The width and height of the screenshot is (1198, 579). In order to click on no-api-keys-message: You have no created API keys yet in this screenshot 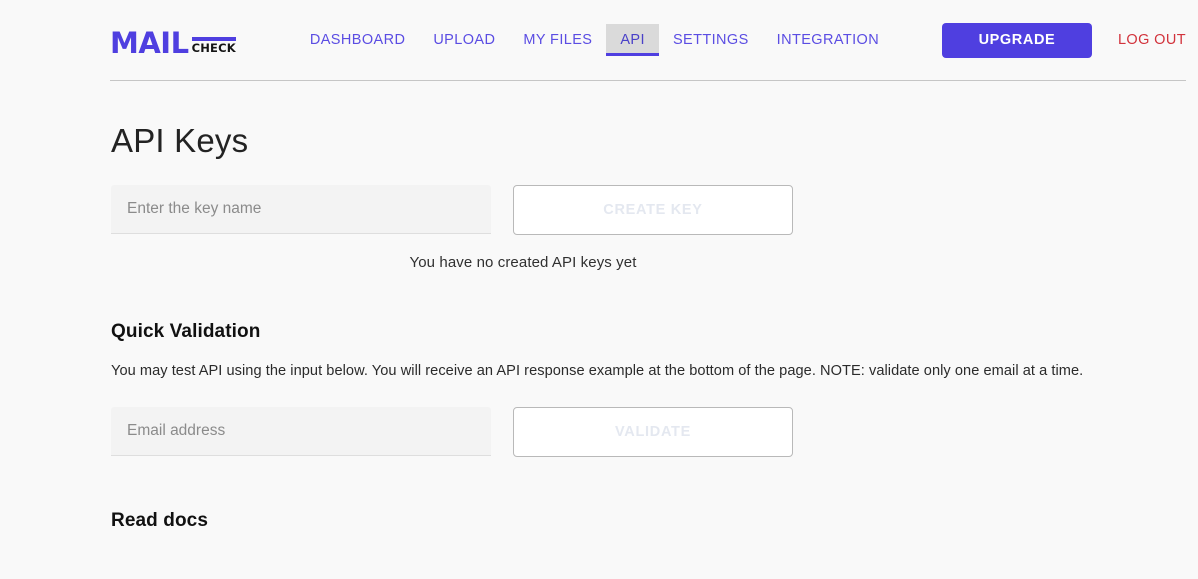, I will do `click(523, 262)`.